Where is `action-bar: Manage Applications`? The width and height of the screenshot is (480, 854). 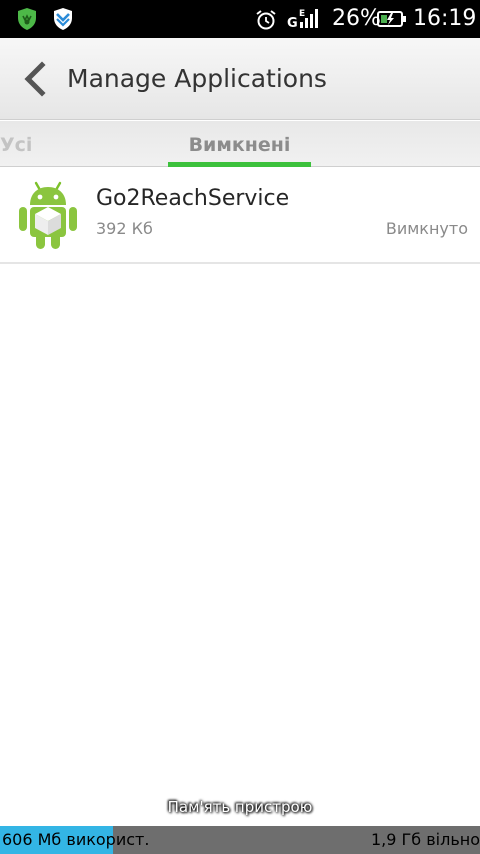 action-bar: Manage Applications is located at coordinates (240, 79).